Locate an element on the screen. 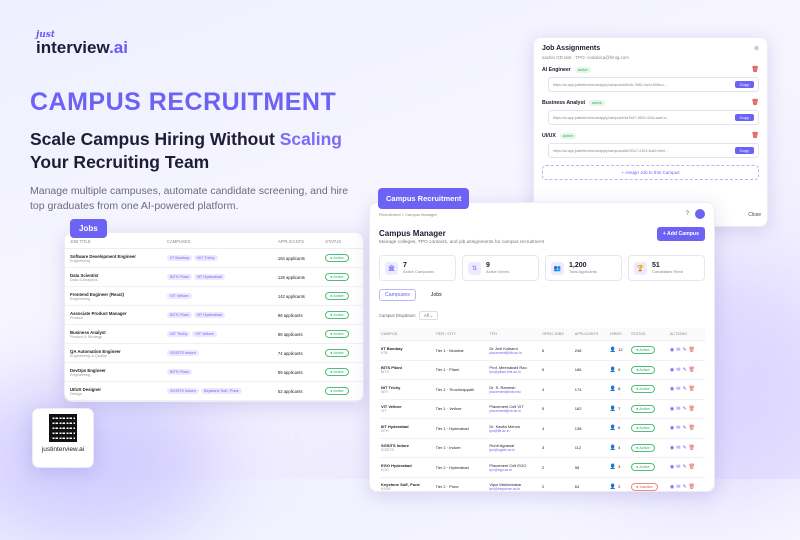 Image resolution: width=800 pixels, height=540 pixels. tpo-email: tpo@sgsits.ac.in is located at coordinates (513, 450).